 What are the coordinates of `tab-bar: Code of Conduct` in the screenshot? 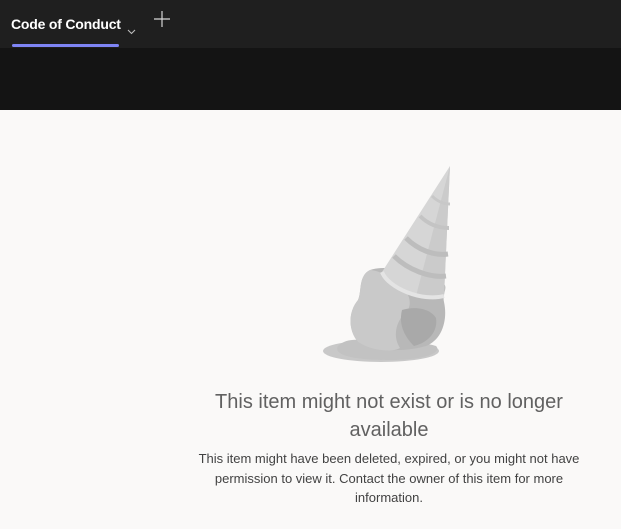 It's located at (310, 24).